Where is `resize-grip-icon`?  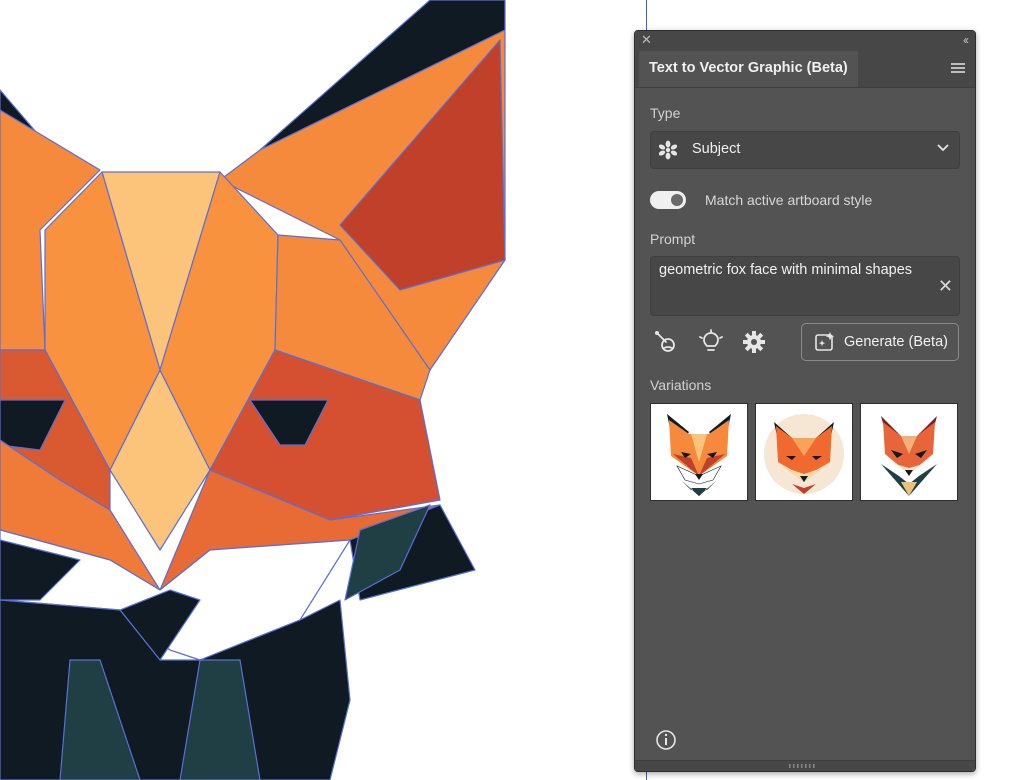 resize-grip-icon is located at coordinates (804, 766).